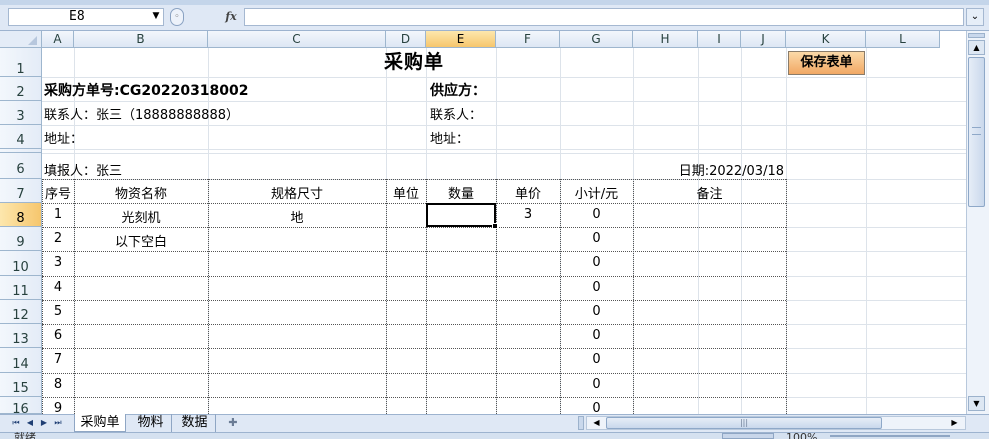 This screenshot has width=989, height=439. Describe the element at coordinates (58, 423) in the screenshot. I see `last-sheet-icon: ⏭` at that location.